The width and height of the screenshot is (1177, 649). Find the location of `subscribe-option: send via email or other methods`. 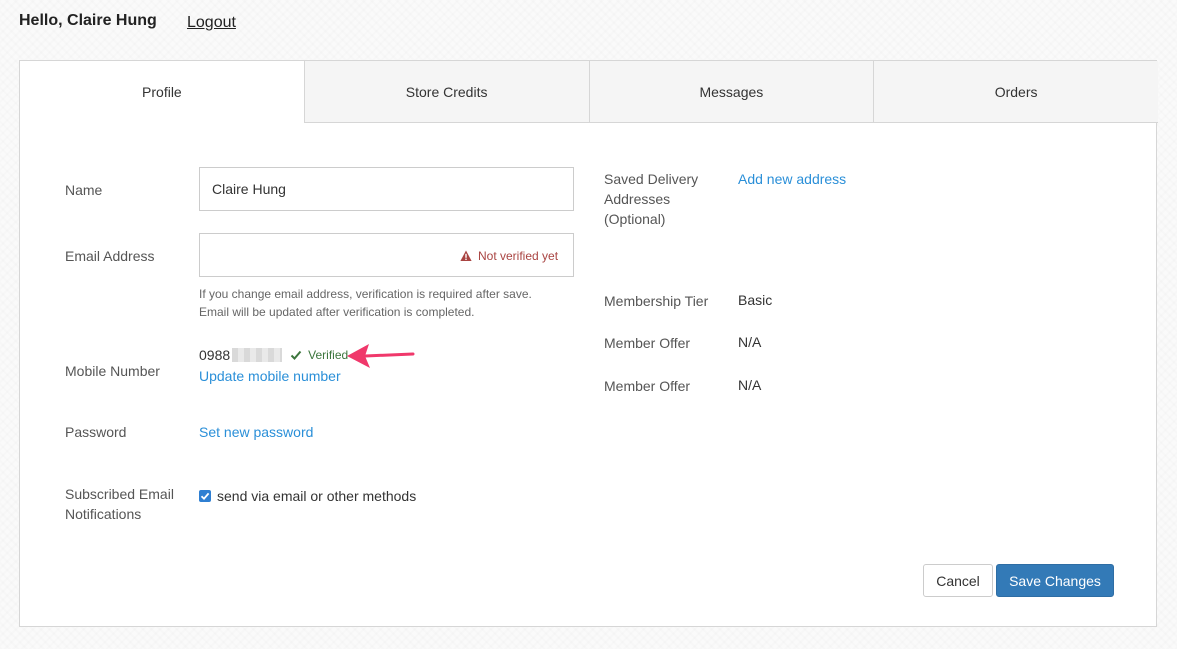

subscribe-option: send via email or other methods is located at coordinates (307, 496).